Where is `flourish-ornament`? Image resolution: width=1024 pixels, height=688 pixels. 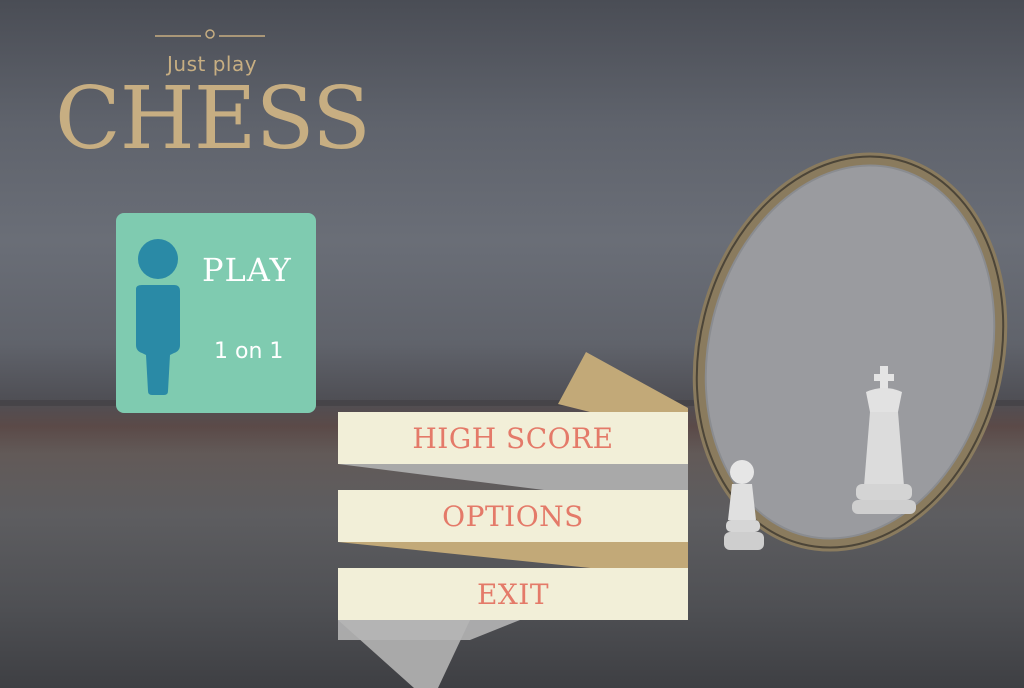
flourish-ornament is located at coordinates (210, 34).